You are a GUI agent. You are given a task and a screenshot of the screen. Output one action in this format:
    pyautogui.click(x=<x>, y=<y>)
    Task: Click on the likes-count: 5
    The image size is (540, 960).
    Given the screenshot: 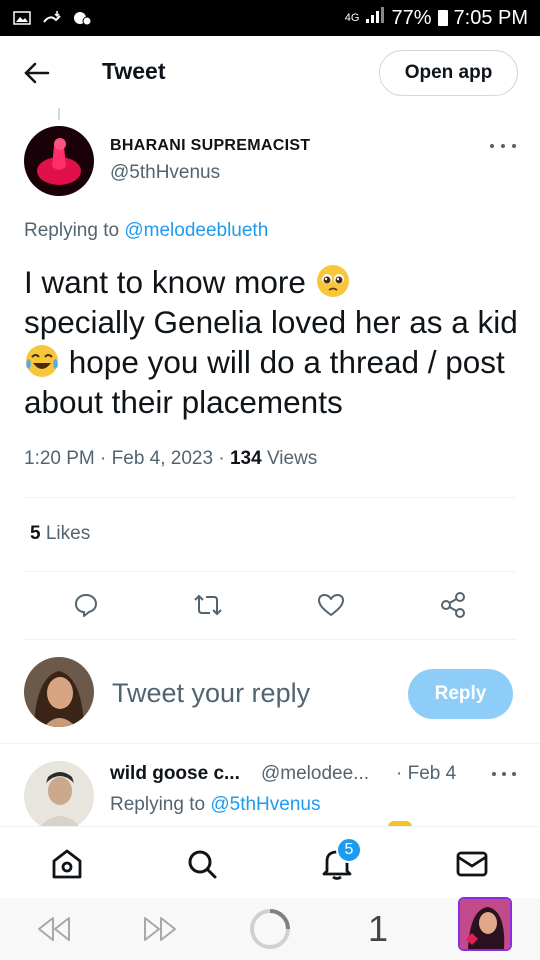 What is the action you would take?
    pyautogui.click(x=35, y=533)
    